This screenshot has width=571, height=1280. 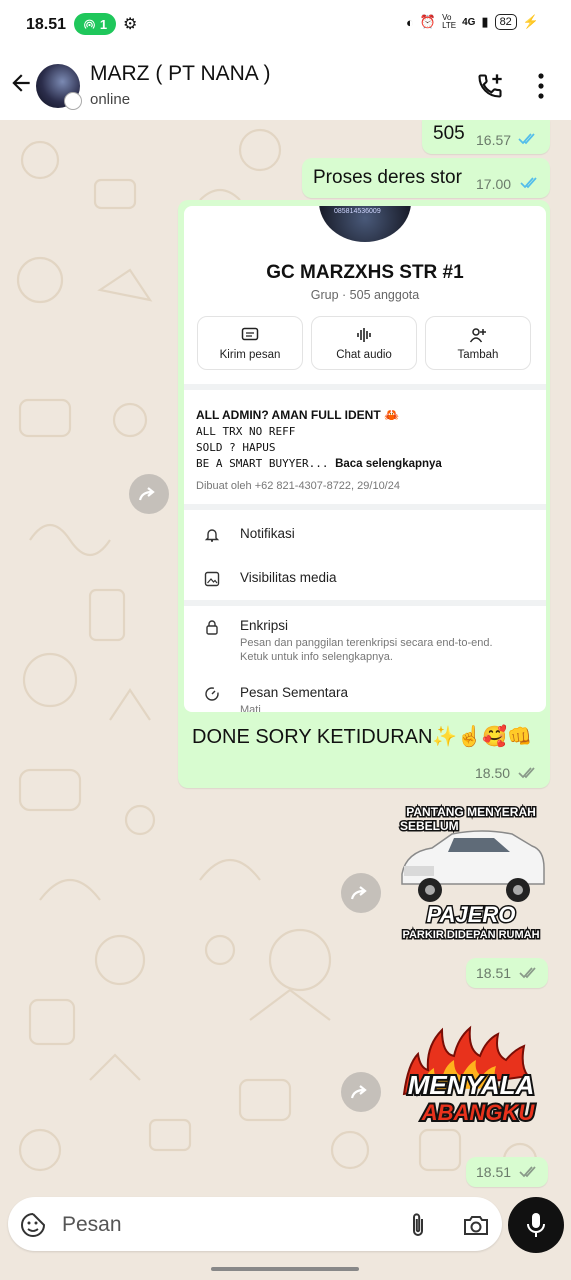 I want to click on read-more-link: Baca selengkapnya, so click(x=388, y=464).